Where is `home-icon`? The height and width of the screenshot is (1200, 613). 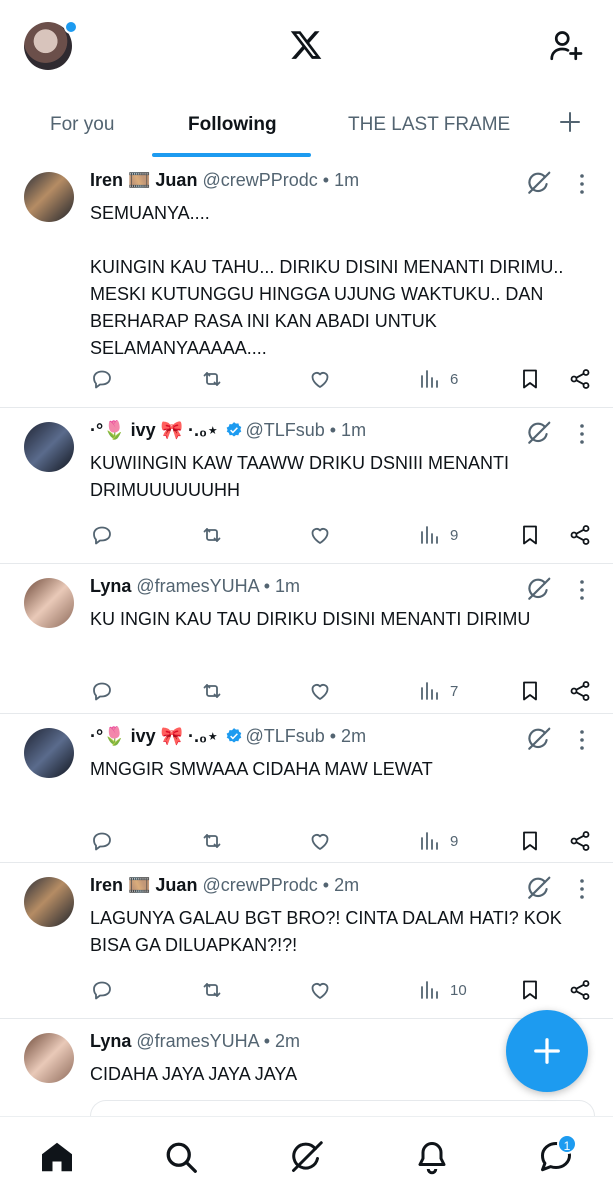 home-icon is located at coordinates (57, 1157).